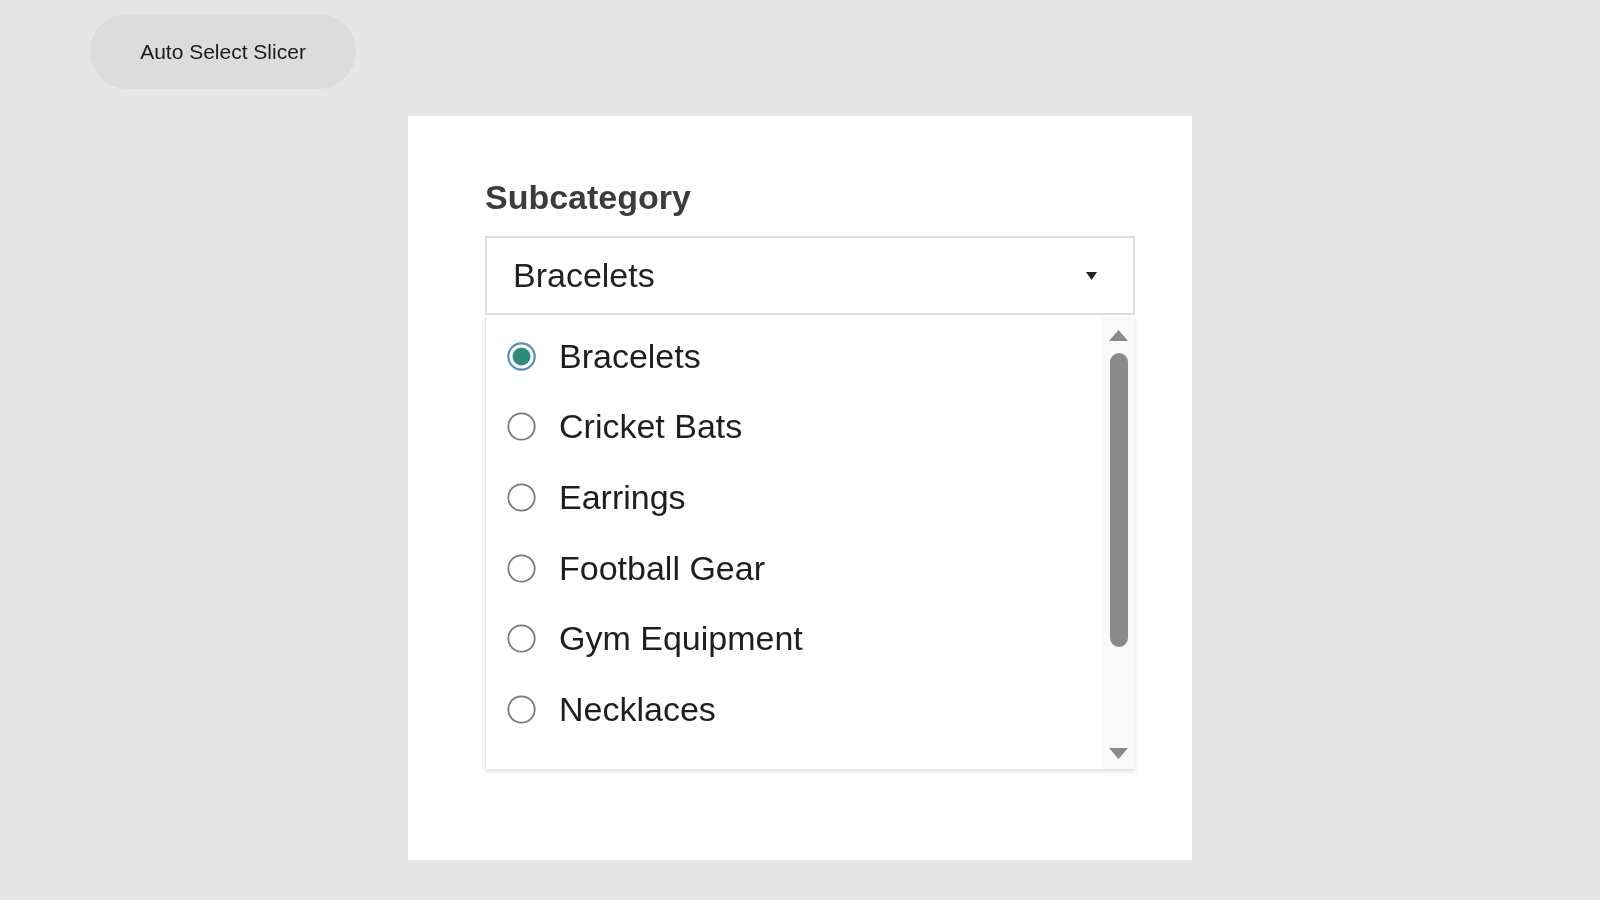 The image size is (1600, 900). Describe the element at coordinates (223, 51) in the screenshot. I see `auto-select-slicer-button: Auto Select Slicer` at that location.